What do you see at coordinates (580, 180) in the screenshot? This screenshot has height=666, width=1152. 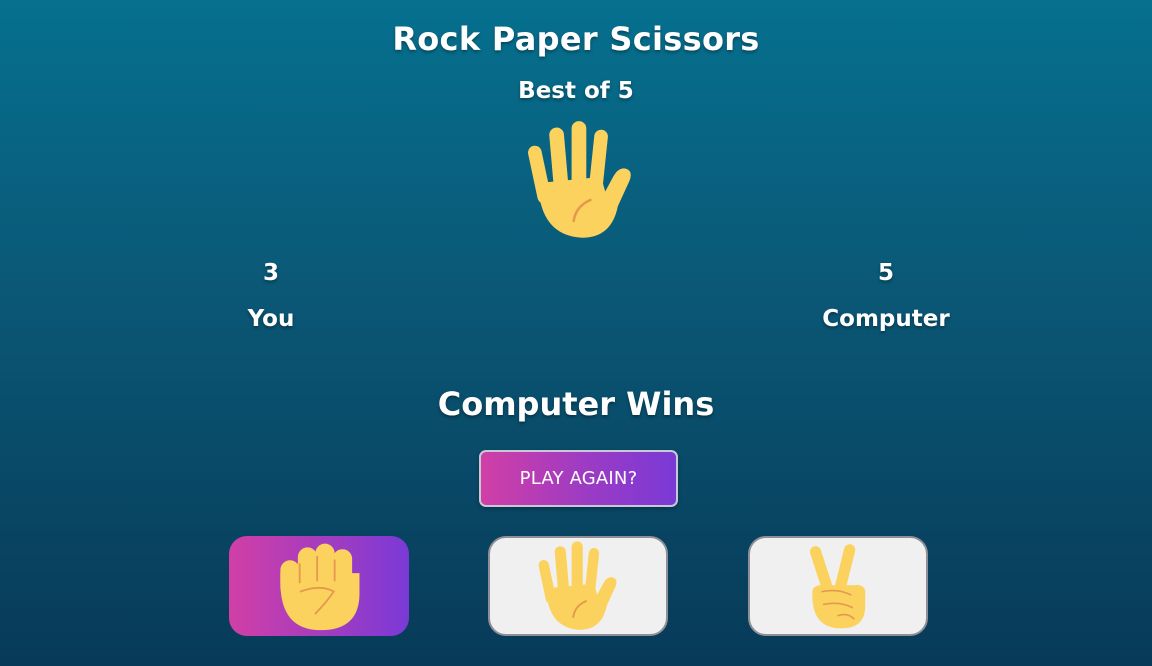 I see `computer-choice-paper-hand-icon` at bounding box center [580, 180].